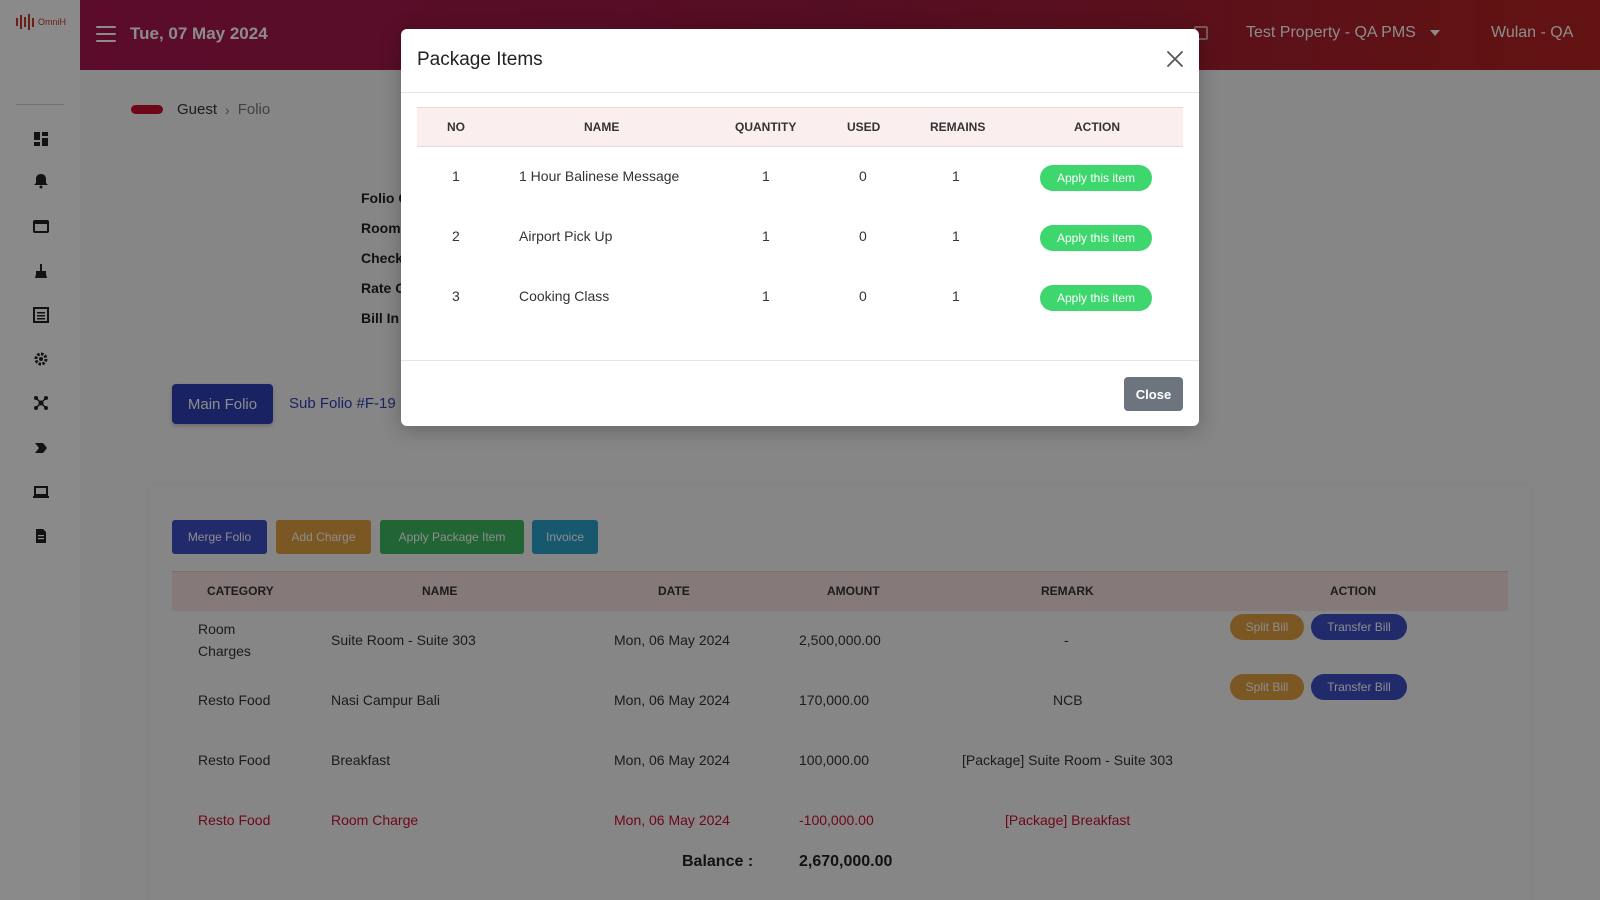 The height and width of the screenshot is (900, 1600). What do you see at coordinates (766, 296) in the screenshot?
I see `pkg-row3-quantity: 1` at bounding box center [766, 296].